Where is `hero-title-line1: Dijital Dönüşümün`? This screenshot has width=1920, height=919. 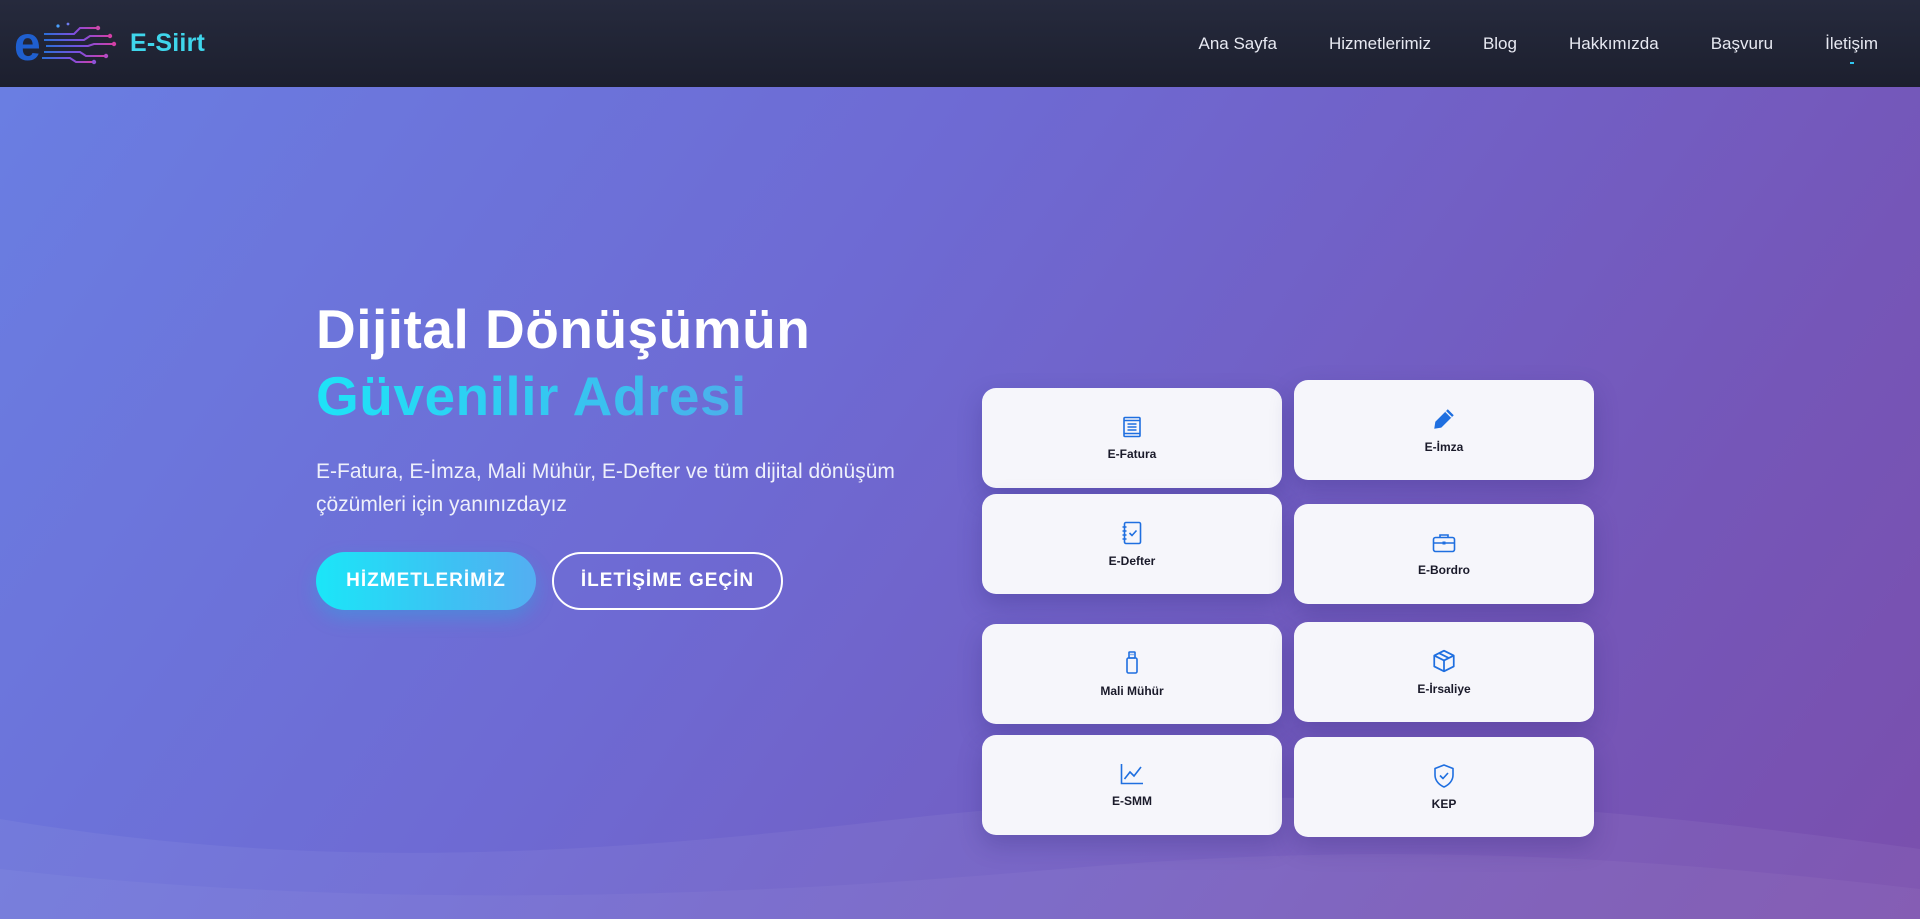 hero-title-line1: Dijital Dönüşümün is located at coordinates (563, 329).